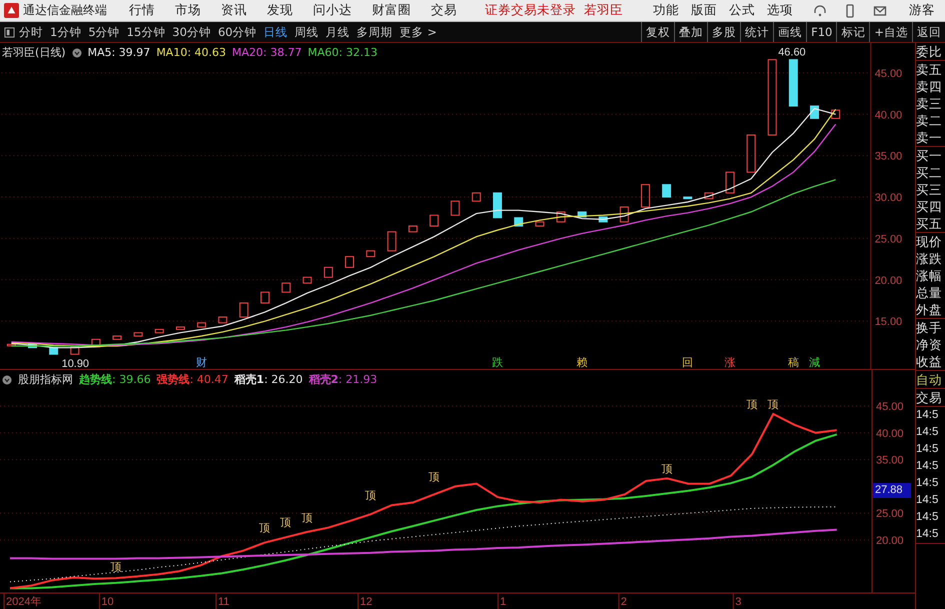  I want to click on period-tab: 月线, so click(338, 32).